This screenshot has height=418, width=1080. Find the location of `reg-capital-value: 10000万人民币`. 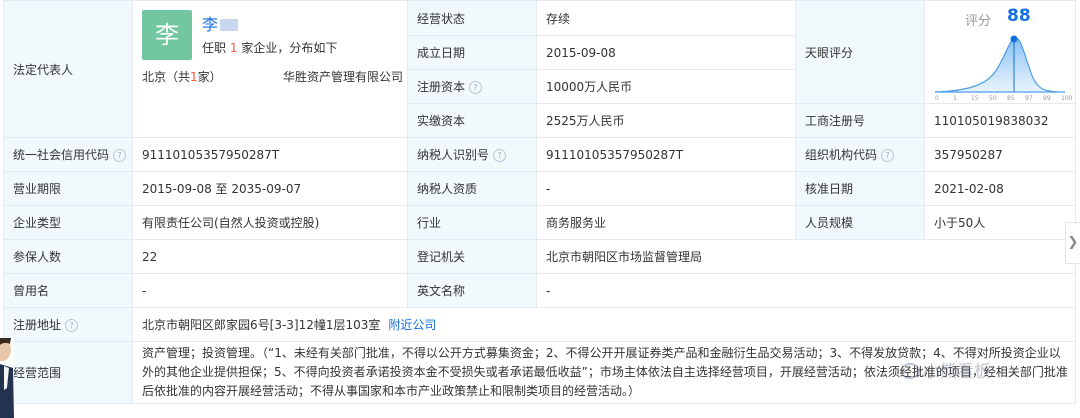

reg-capital-value: 10000万人民币 is located at coordinates (666, 86).